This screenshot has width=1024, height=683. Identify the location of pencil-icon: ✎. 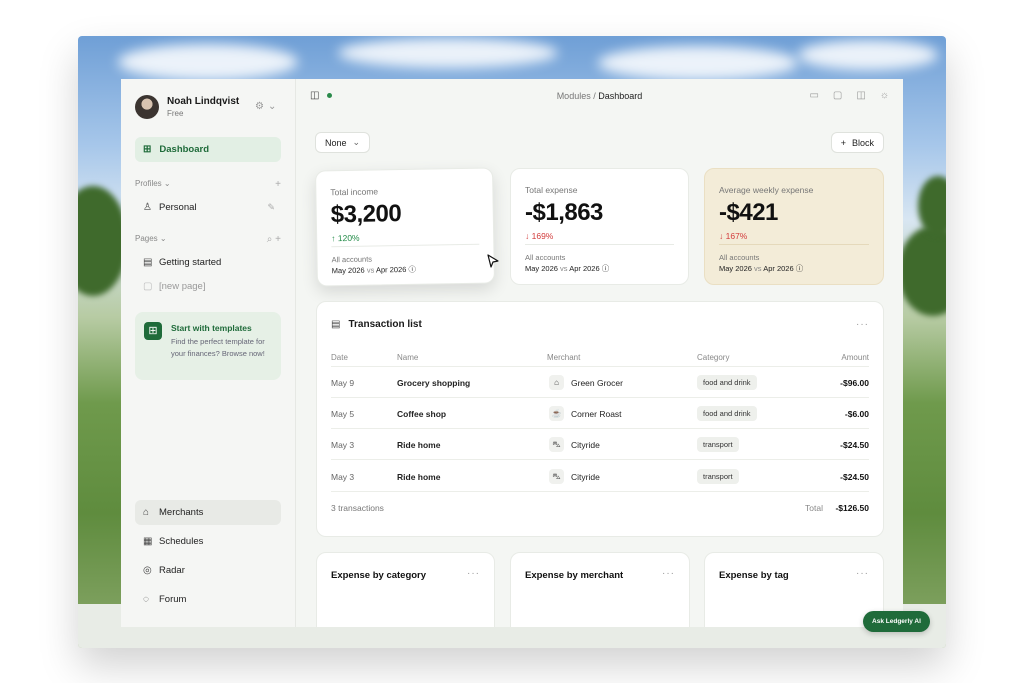
(271, 207).